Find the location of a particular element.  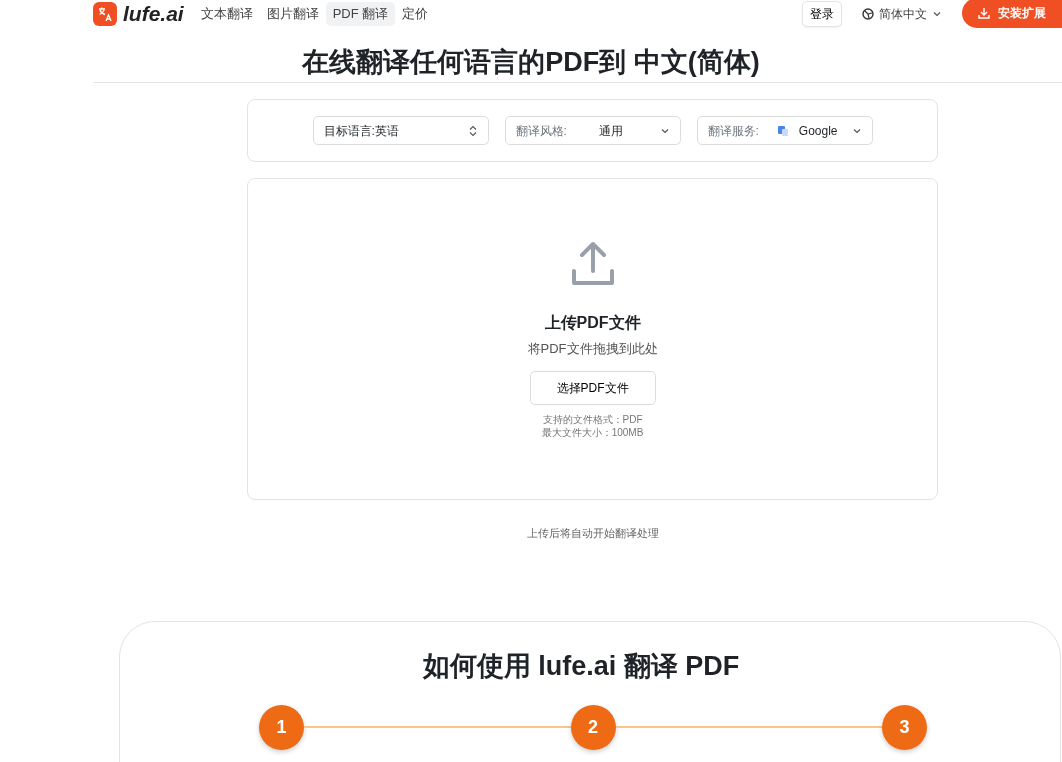

select-field: 目标语言:英语 is located at coordinates (400, 130).